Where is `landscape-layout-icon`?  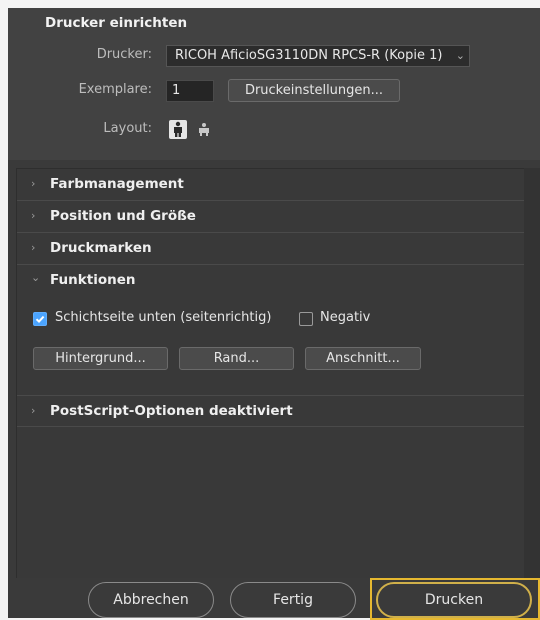 landscape-layout-icon is located at coordinates (204, 129).